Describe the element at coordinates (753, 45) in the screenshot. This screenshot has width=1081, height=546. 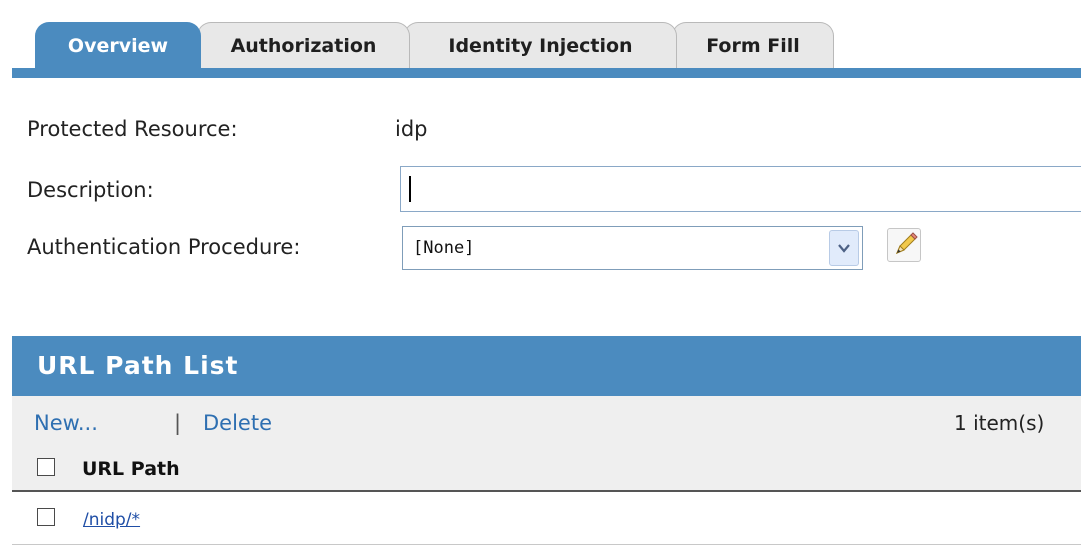
I see `tab-form-fill: Form Fill` at that location.